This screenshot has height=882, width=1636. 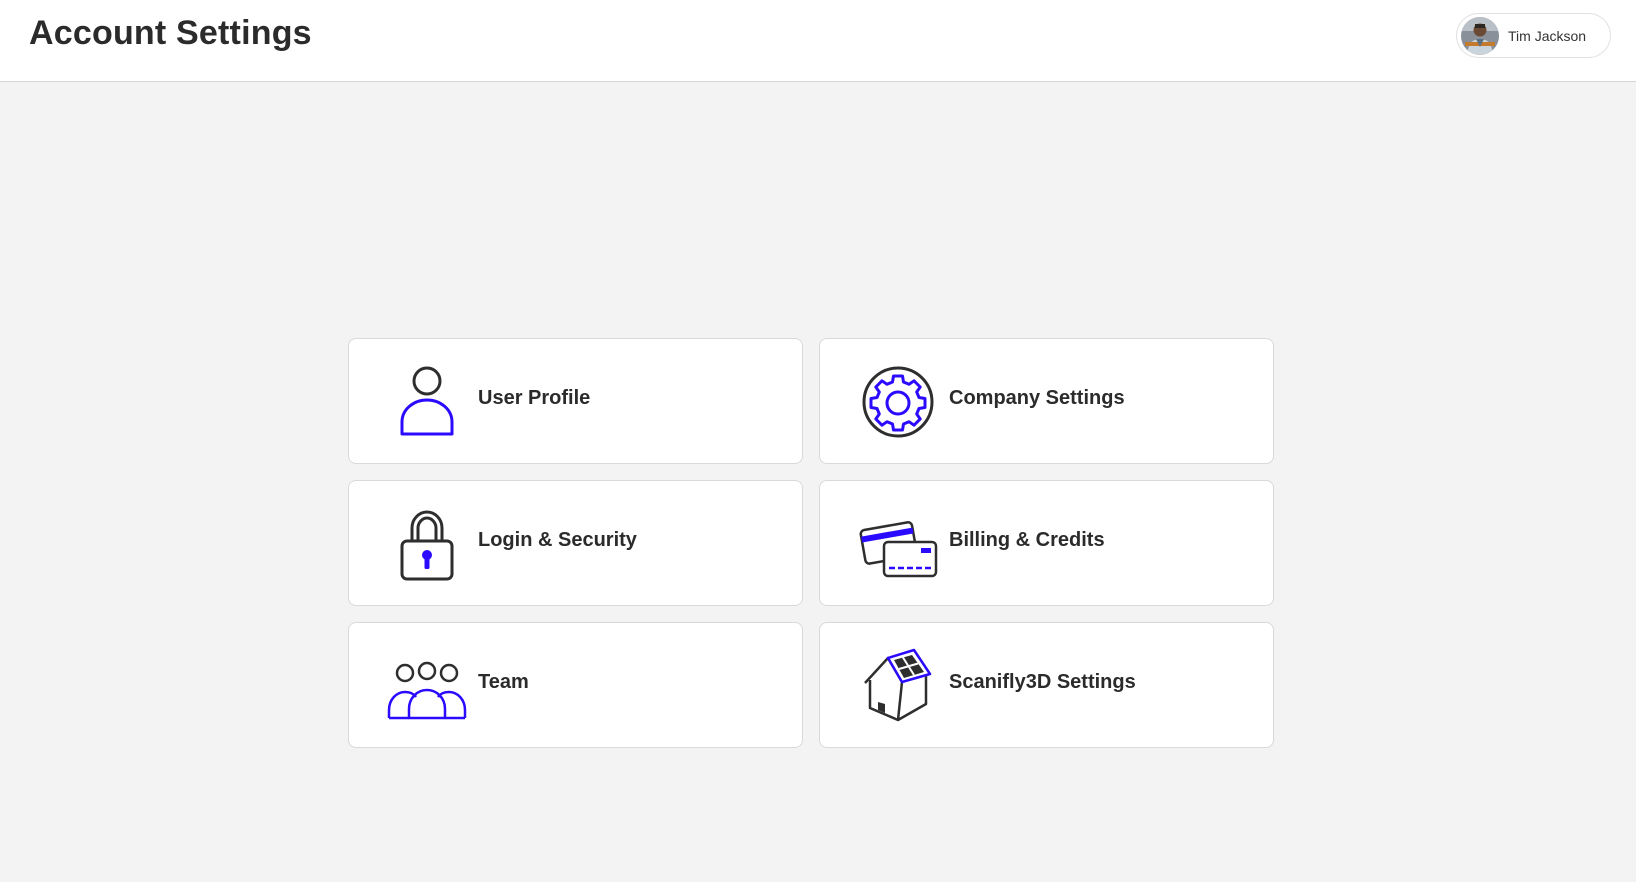 I want to click on billing-credits-card: Billing & Credits, so click(x=1046, y=543).